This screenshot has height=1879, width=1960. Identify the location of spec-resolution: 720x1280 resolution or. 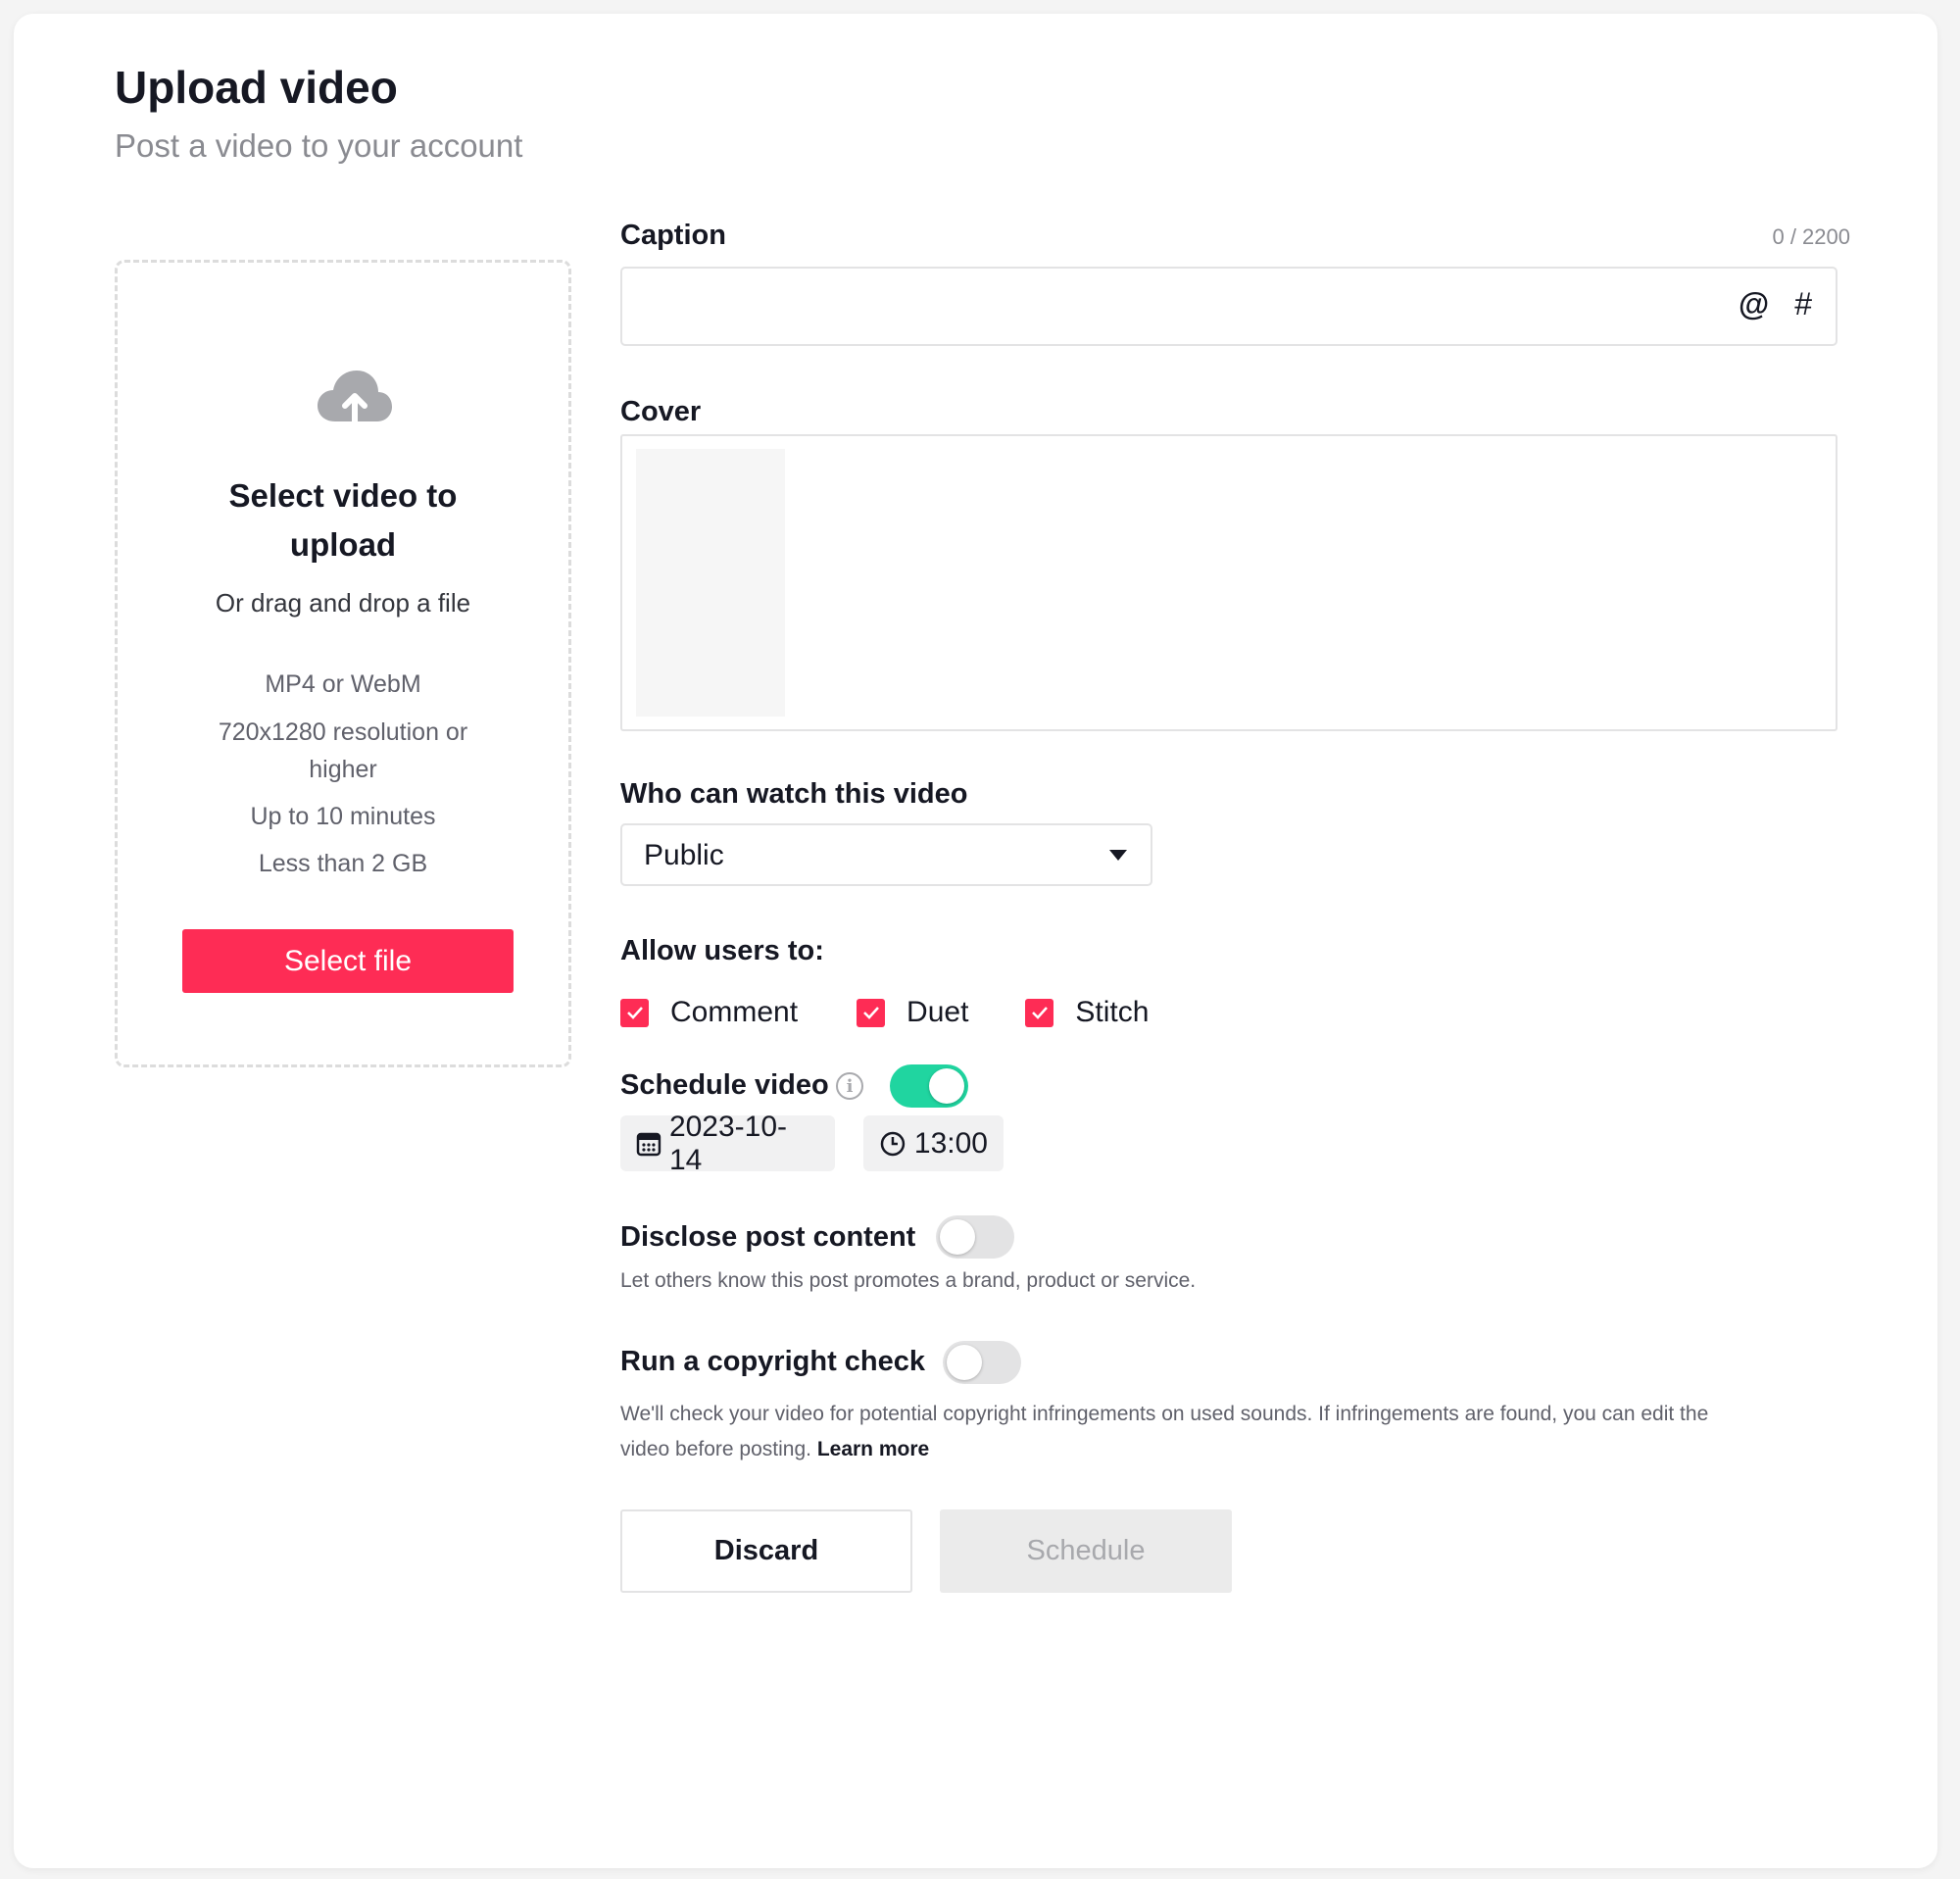
(343, 732).